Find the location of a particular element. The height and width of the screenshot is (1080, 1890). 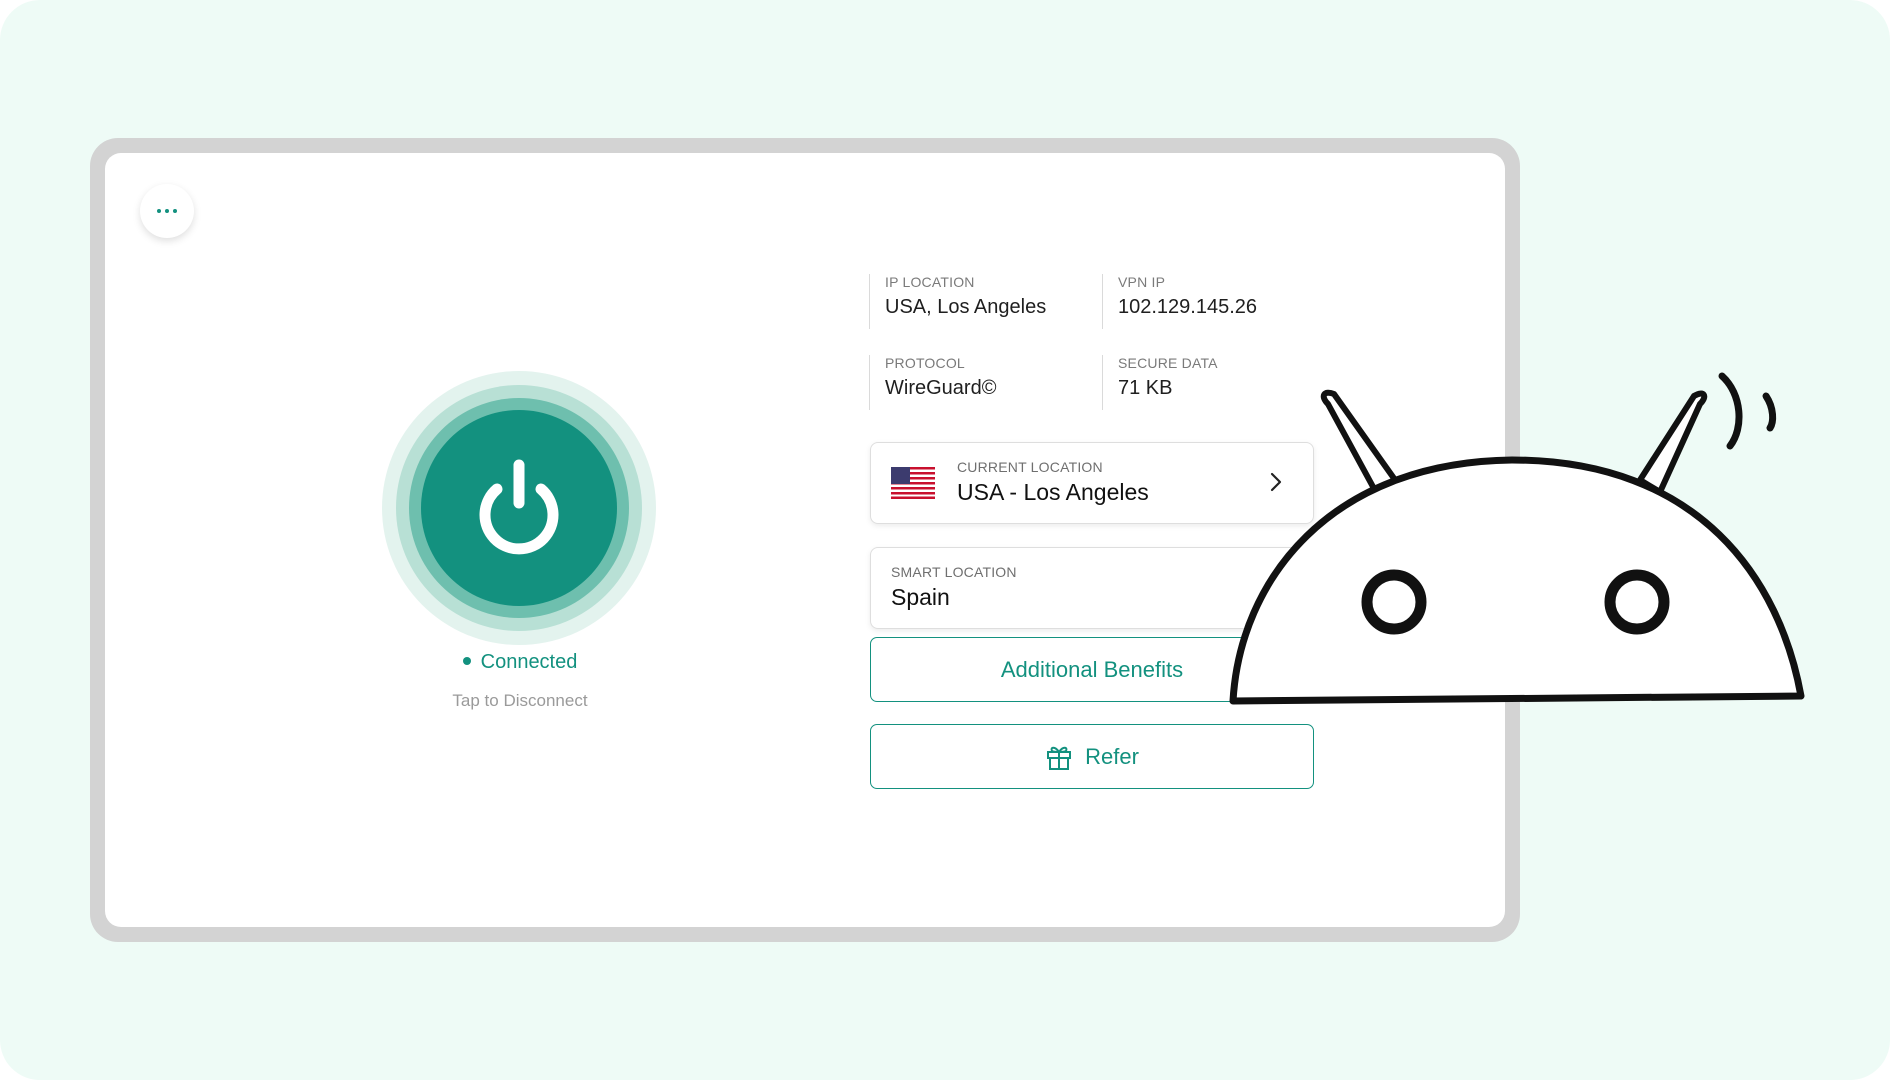

vpn-ip-label: VPN IP is located at coordinates (1142, 282).